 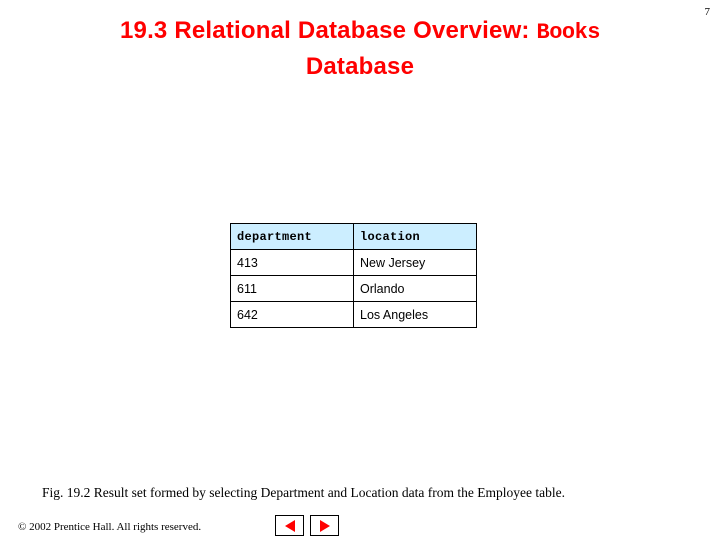 I want to click on column-header-department: department, so click(x=292, y=236).